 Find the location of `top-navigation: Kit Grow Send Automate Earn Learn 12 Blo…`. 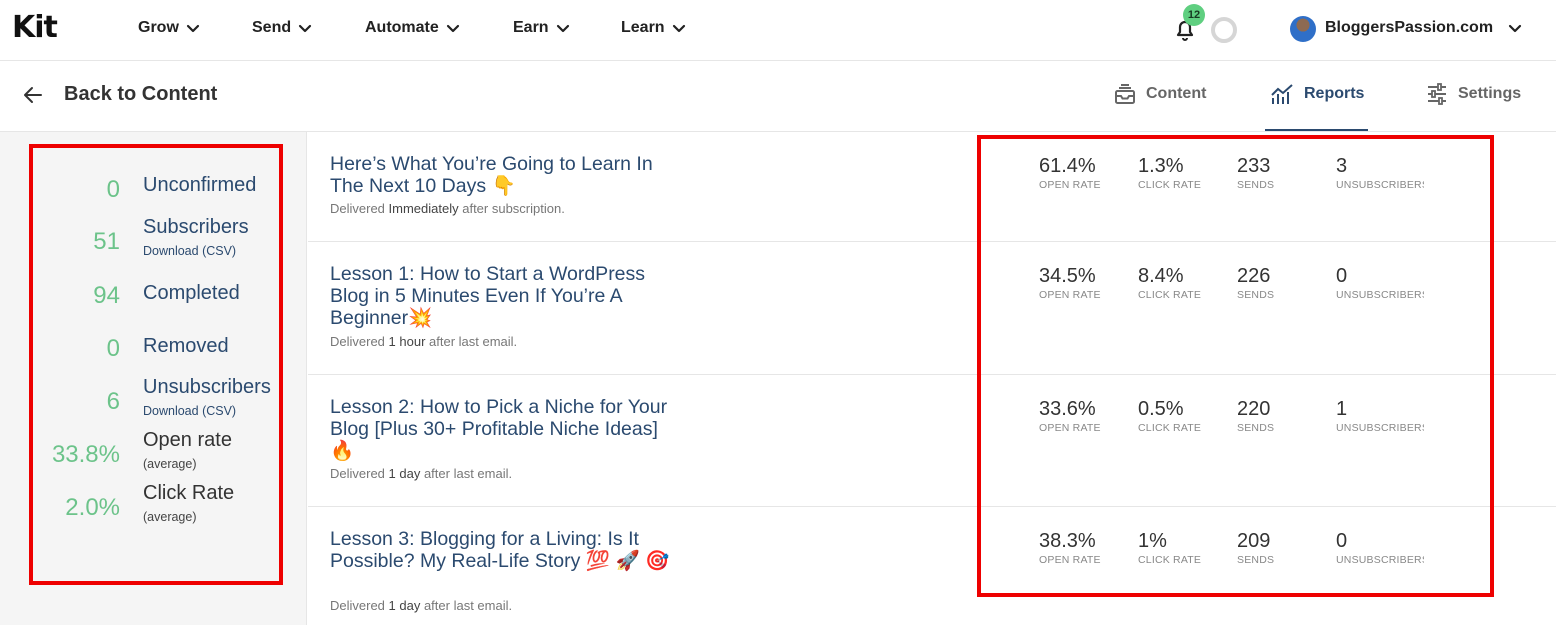

top-navigation: Kit Grow Send Automate Earn Learn 12 Blo… is located at coordinates (778, 30).